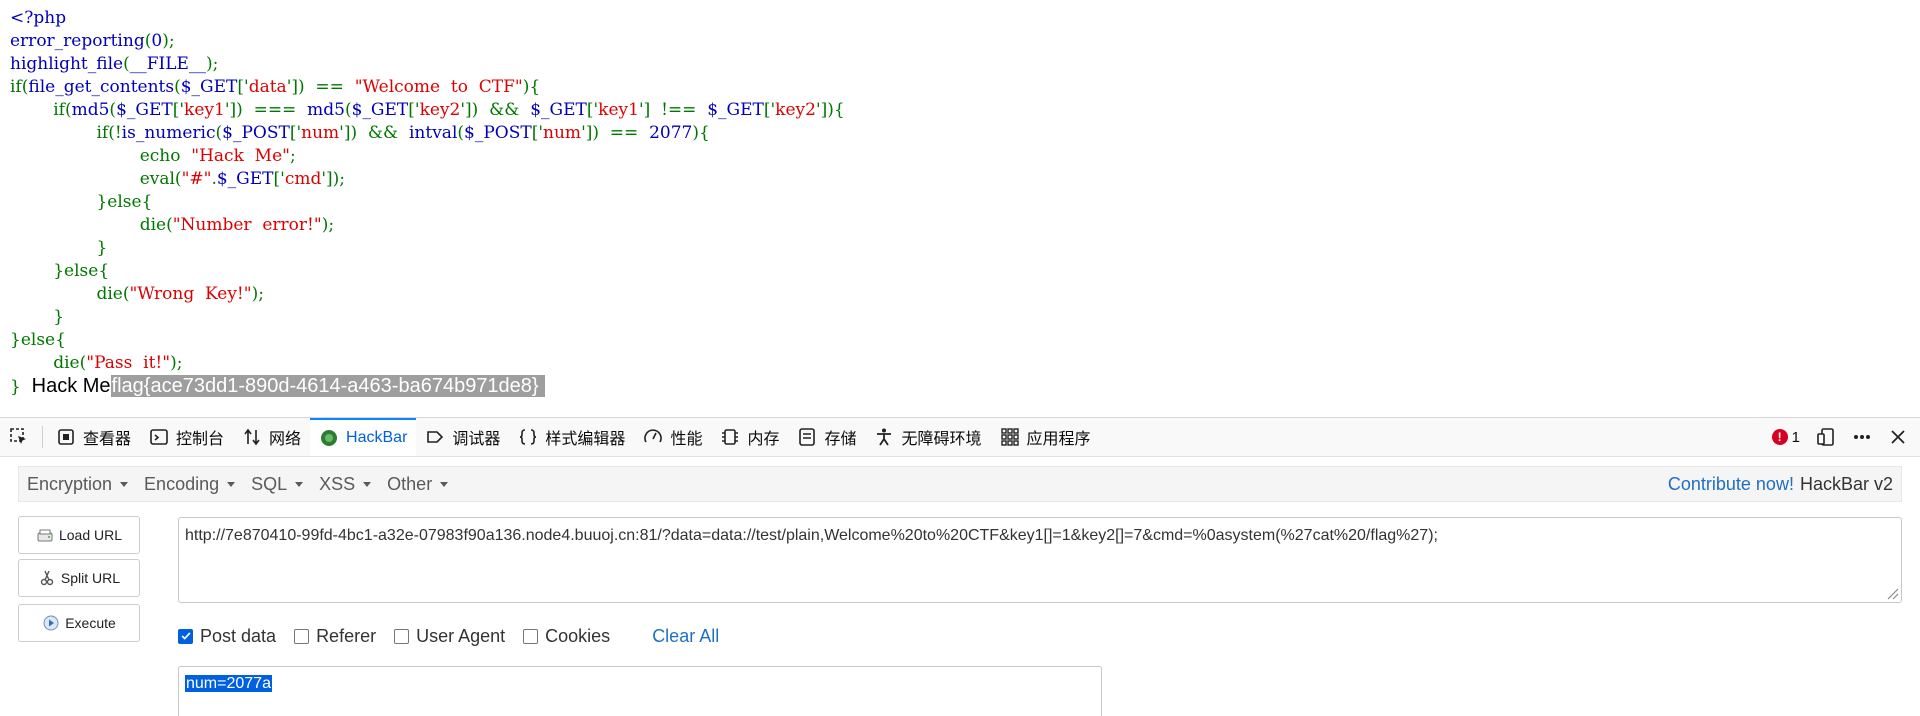 This screenshot has height=716, width=1920. What do you see at coordinates (585, 439) in the screenshot?
I see `tab-label: 样式编辑器` at bounding box center [585, 439].